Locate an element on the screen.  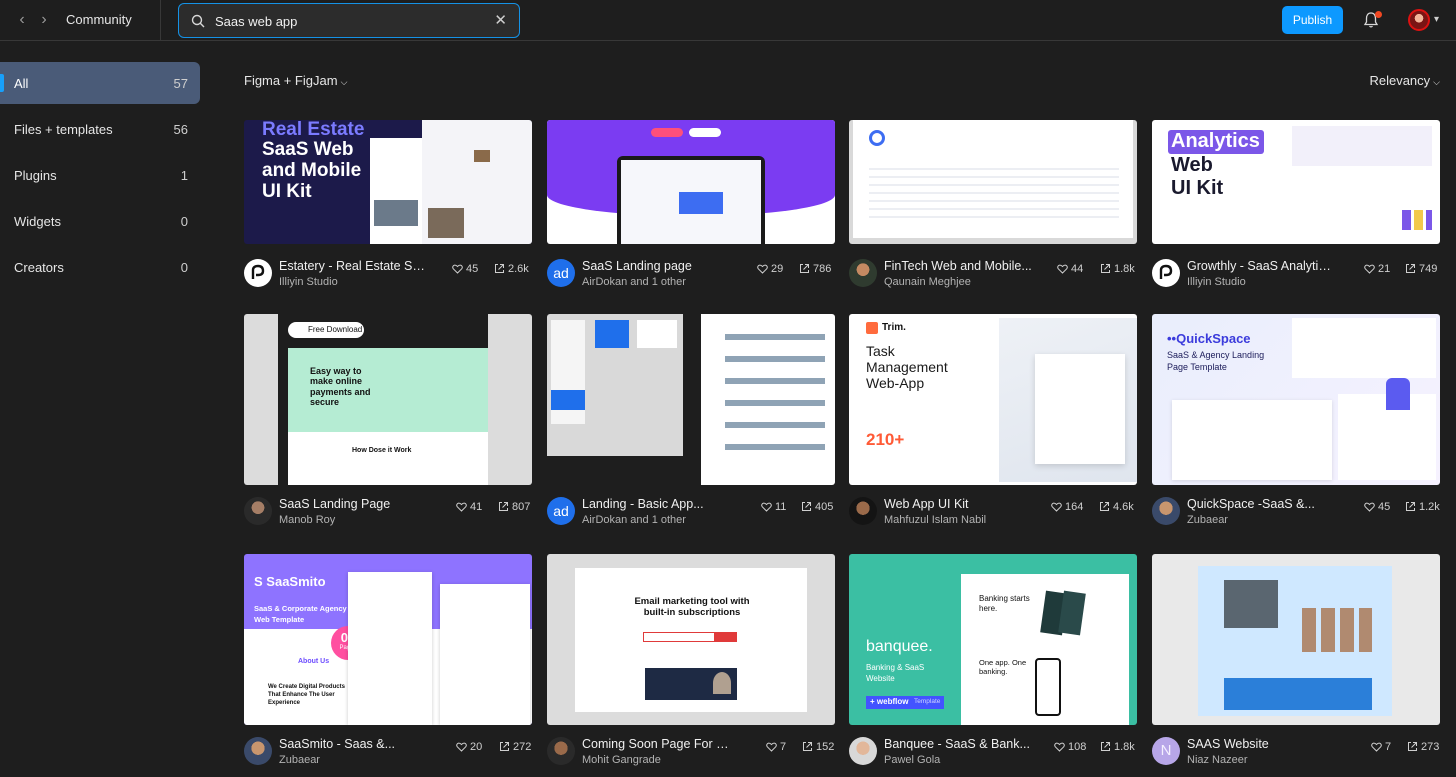
card-title: SaaS Landing page is located at coordinates (657, 266).